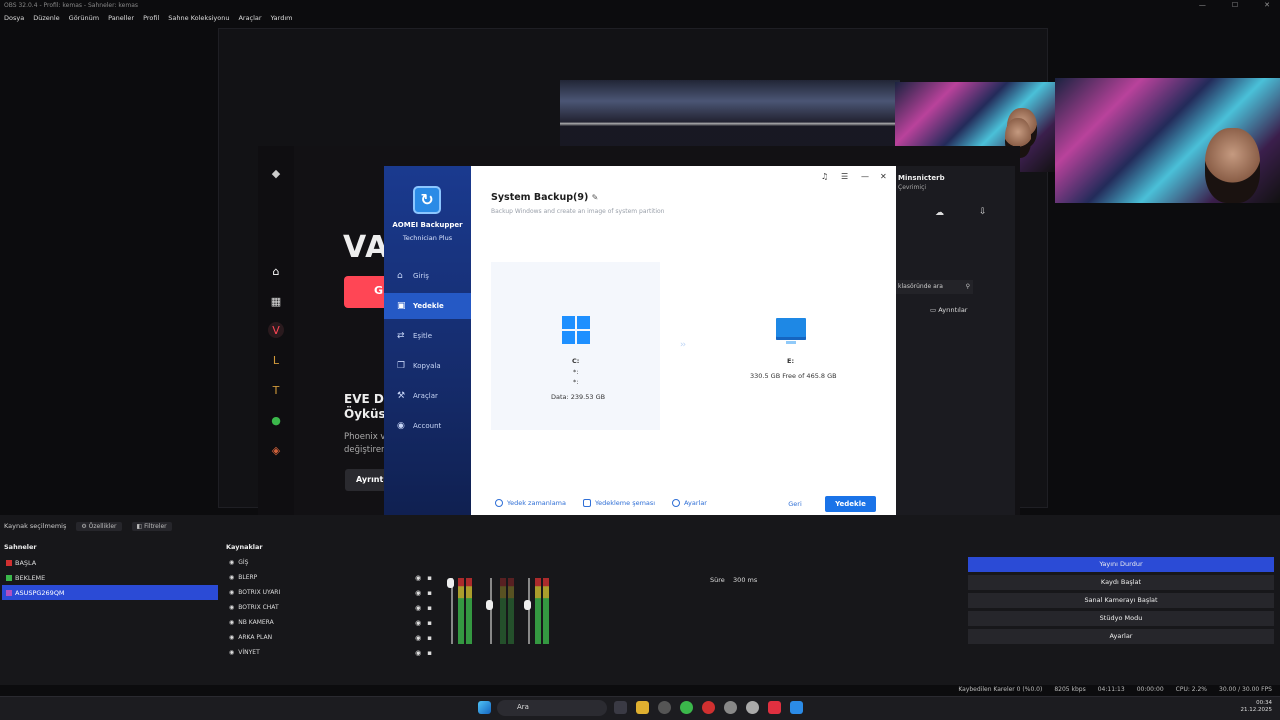  Describe the element at coordinates (331, 577) in the screenshot. I see `source-item: ◉ BLERP ◉ ▪` at that location.